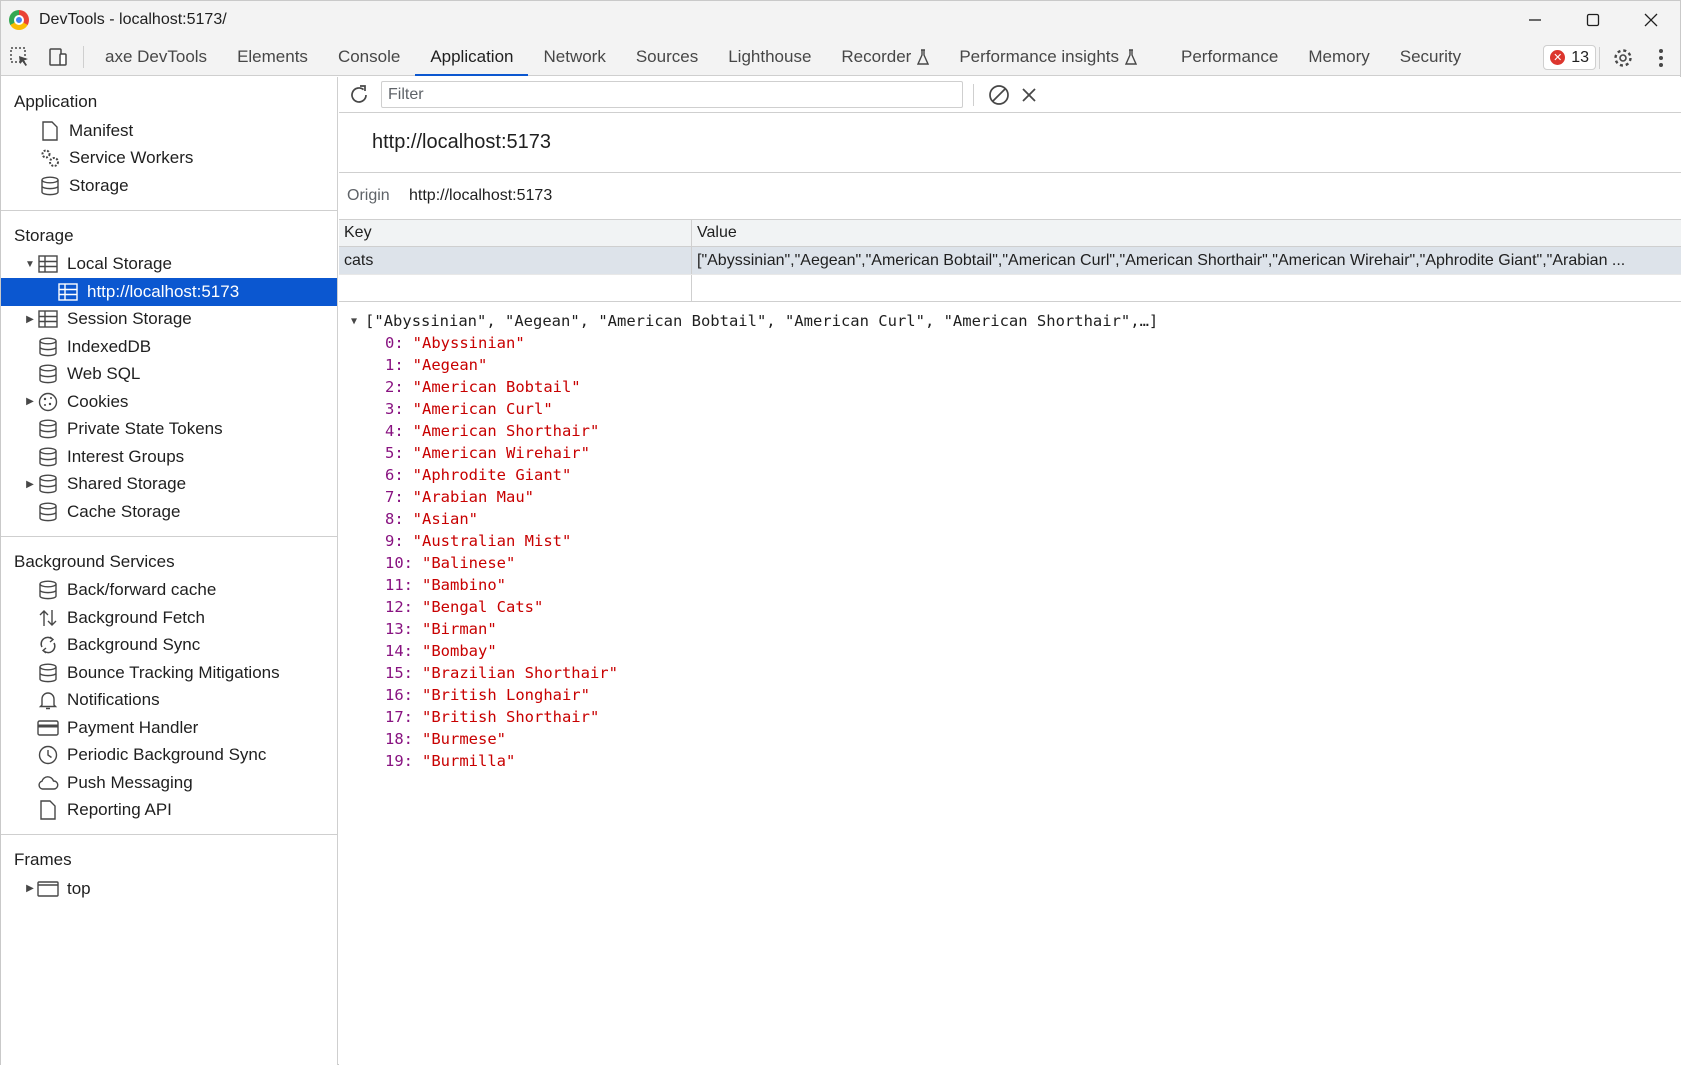 The height and width of the screenshot is (1065, 1681). Describe the element at coordinates (169, 347) in the screenshot. I see `sidebar-item-indexeddb: IndexedDB` at that location.